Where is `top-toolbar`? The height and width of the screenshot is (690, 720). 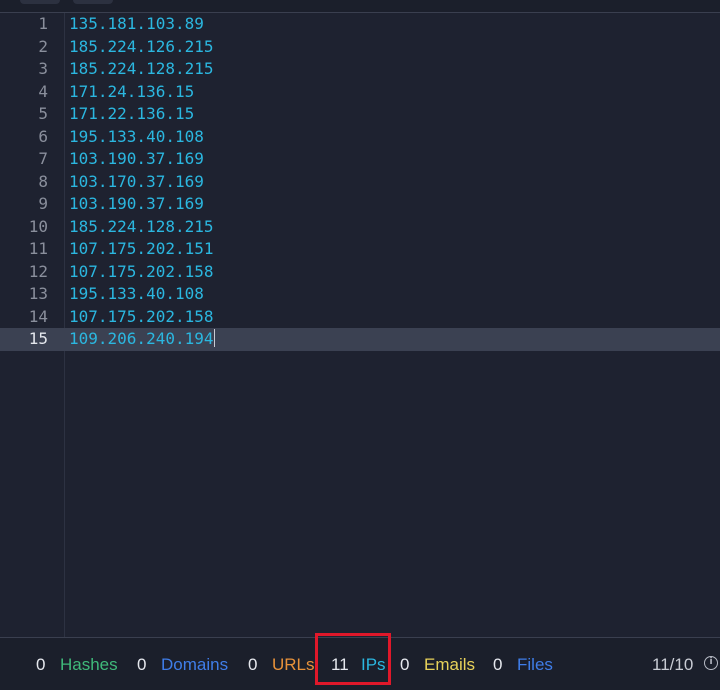 top-toolbar is located at coordinates (360, 6).